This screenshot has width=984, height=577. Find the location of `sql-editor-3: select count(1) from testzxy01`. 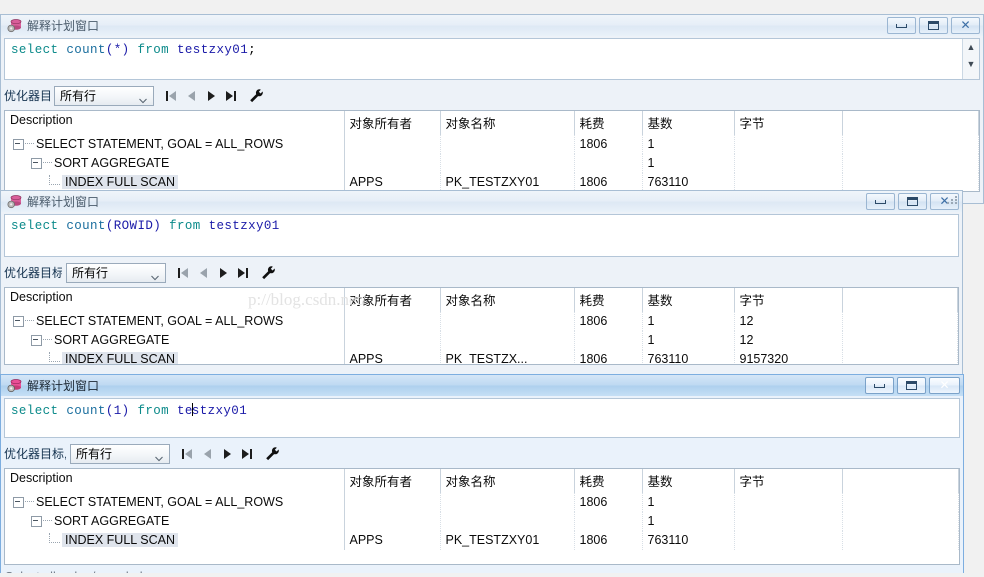

sql-editor-3: select count(1) from testzxy01 is located at coordinates (482, 418).